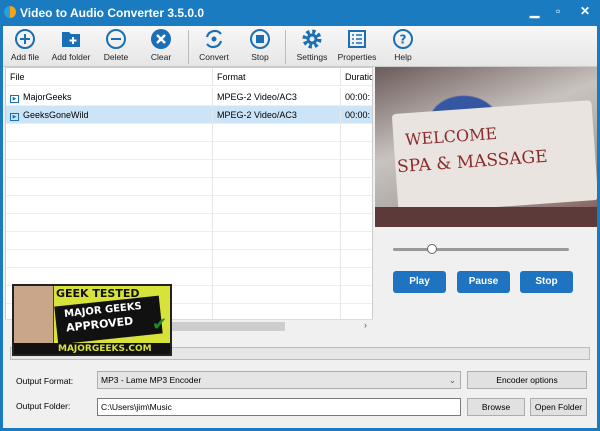 The height and width of the screenshot is (431, 600). I want to click on add-folder-button: Add folder, so click(71, 45).